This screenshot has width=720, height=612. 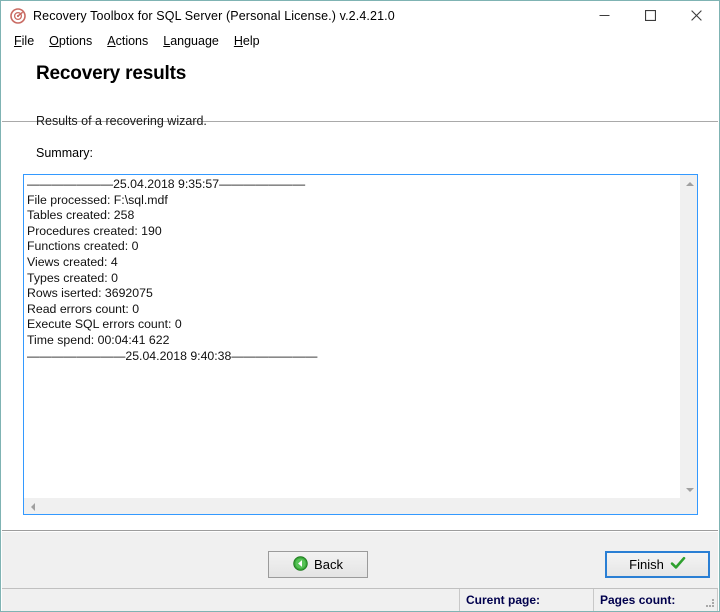 I want to click on menu-accel-options: O, so click(x=54, y=40).